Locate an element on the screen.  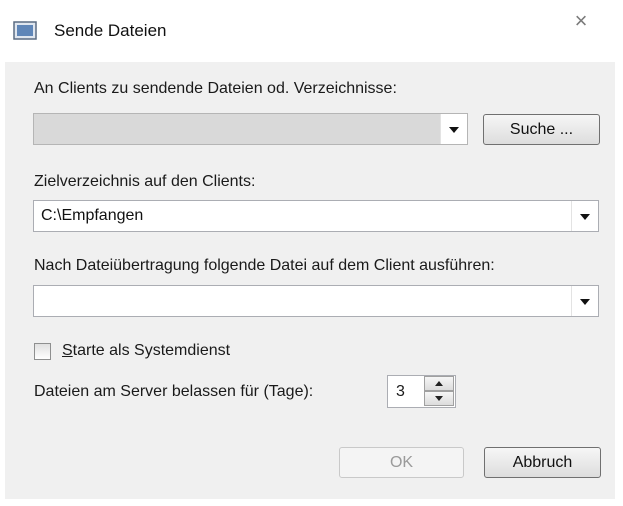
files-combobox is located at coordinates (250, 129).